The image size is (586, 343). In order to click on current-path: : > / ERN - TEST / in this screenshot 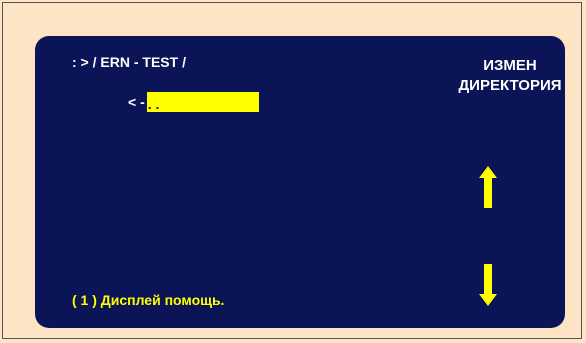, I will do `click(129, 62)`.